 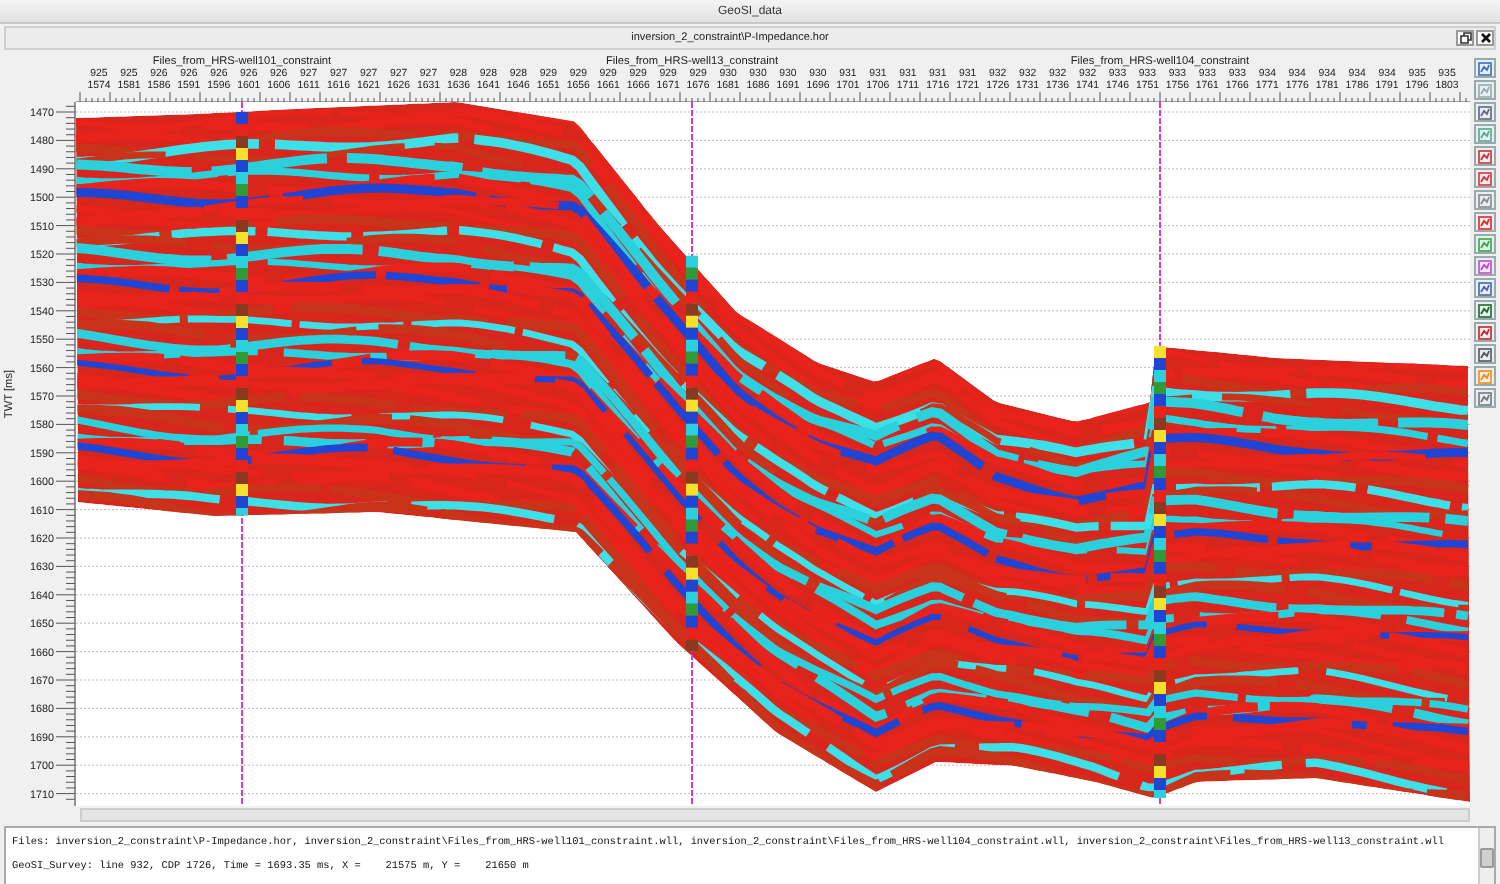 I want to click on scrollbar-thumb, so click(x=1487, y=858).